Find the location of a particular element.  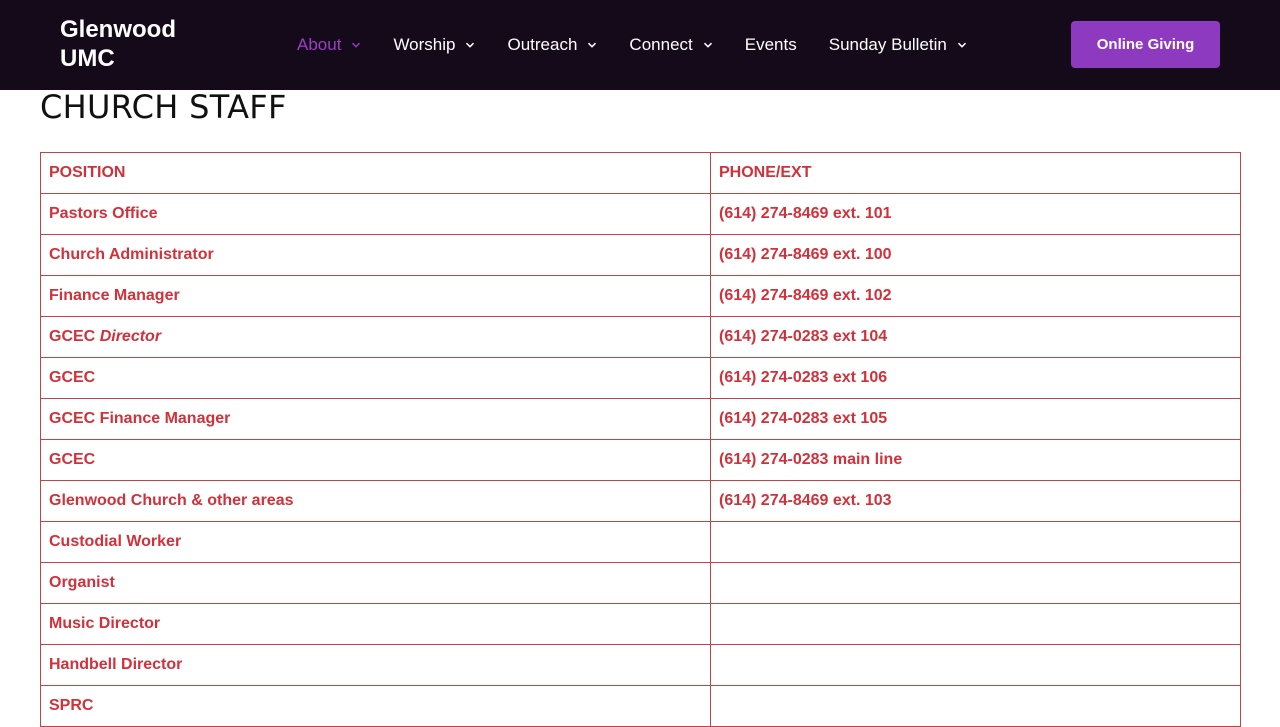

cell-position: Church Administrator is located at coordinates (375, 255).